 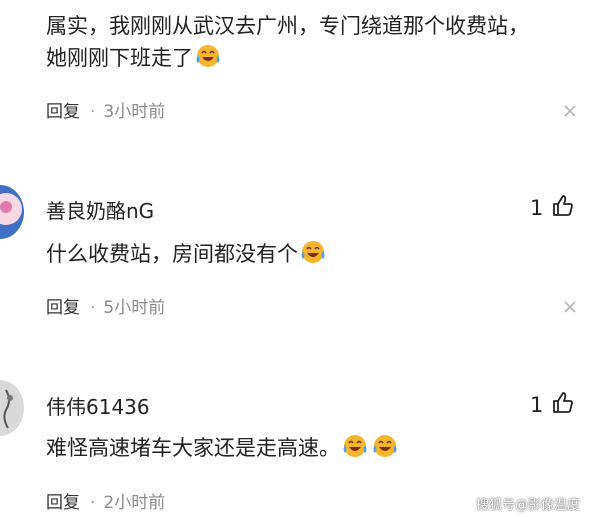 What do you see at coordinates (100, 209) in the screenshot?
I see `username: 善良奶酪nG` at bounding box center [100, 209].